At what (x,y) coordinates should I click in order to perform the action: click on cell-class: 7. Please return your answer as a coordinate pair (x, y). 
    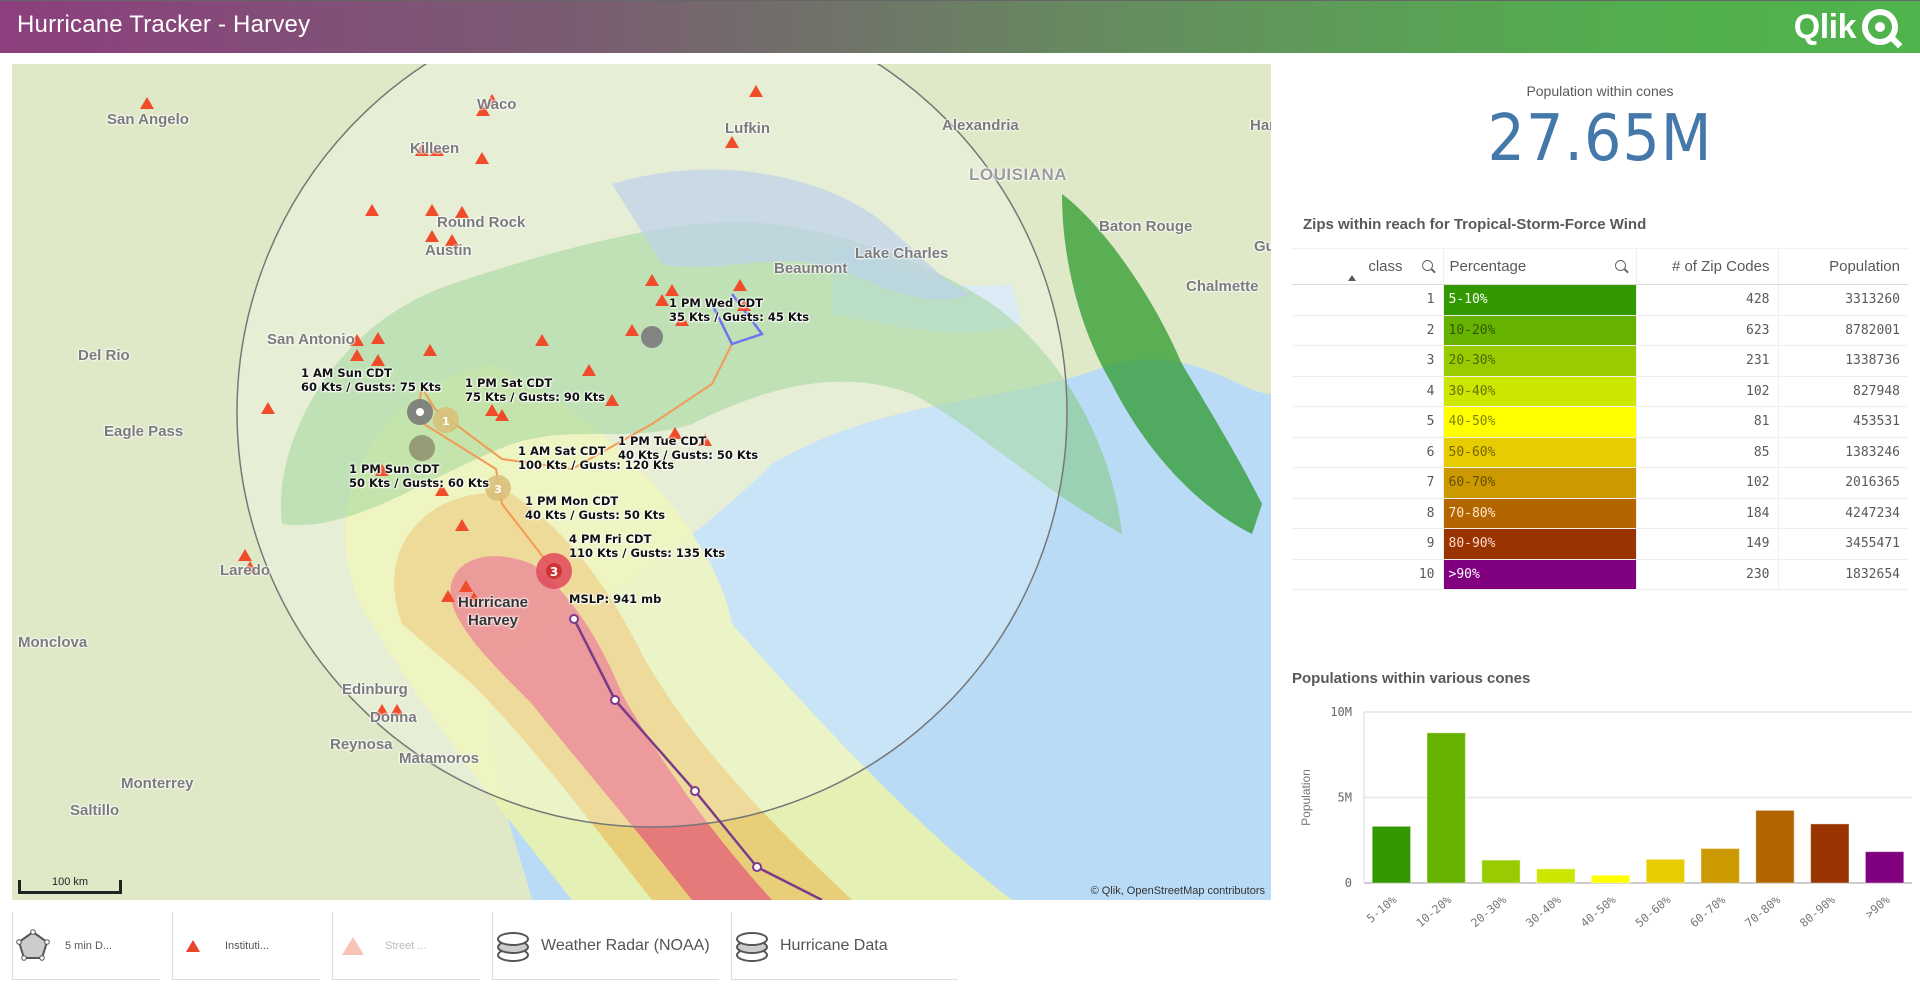
    Looking at the image, I should click on (1368, 483).